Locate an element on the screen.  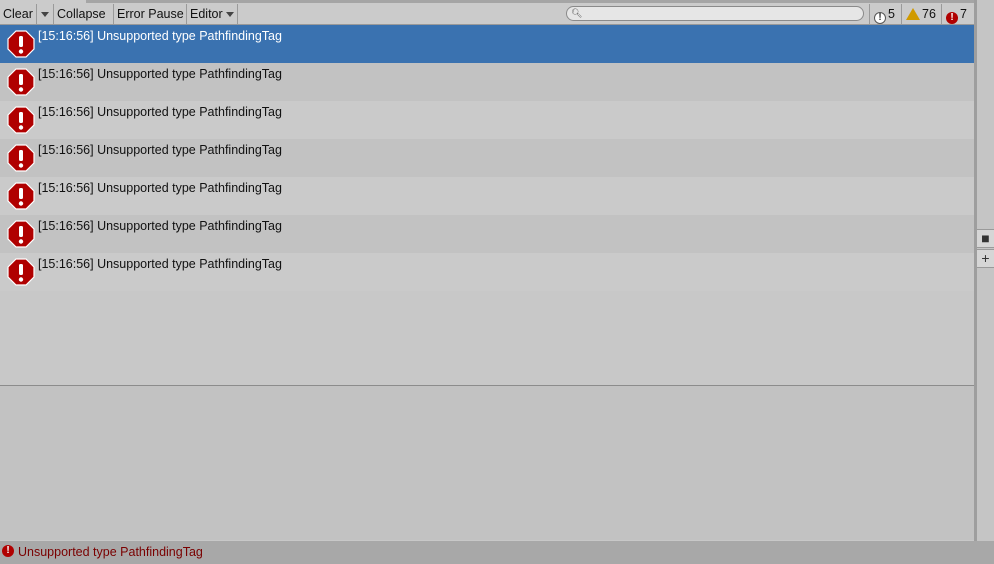
warning-count-toggle: 76 is located at coordinates (921, 14).